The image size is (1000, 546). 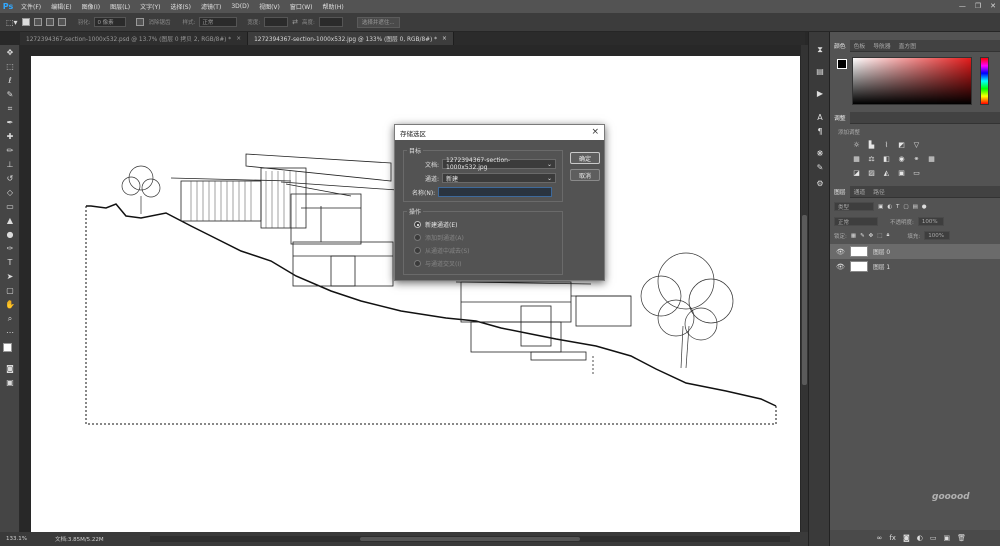 What do you see at coordinates (79, 539) in the screenshot?
I see `document-info: 文档:3.85M/5.22M` at bounding box center [79, 539].